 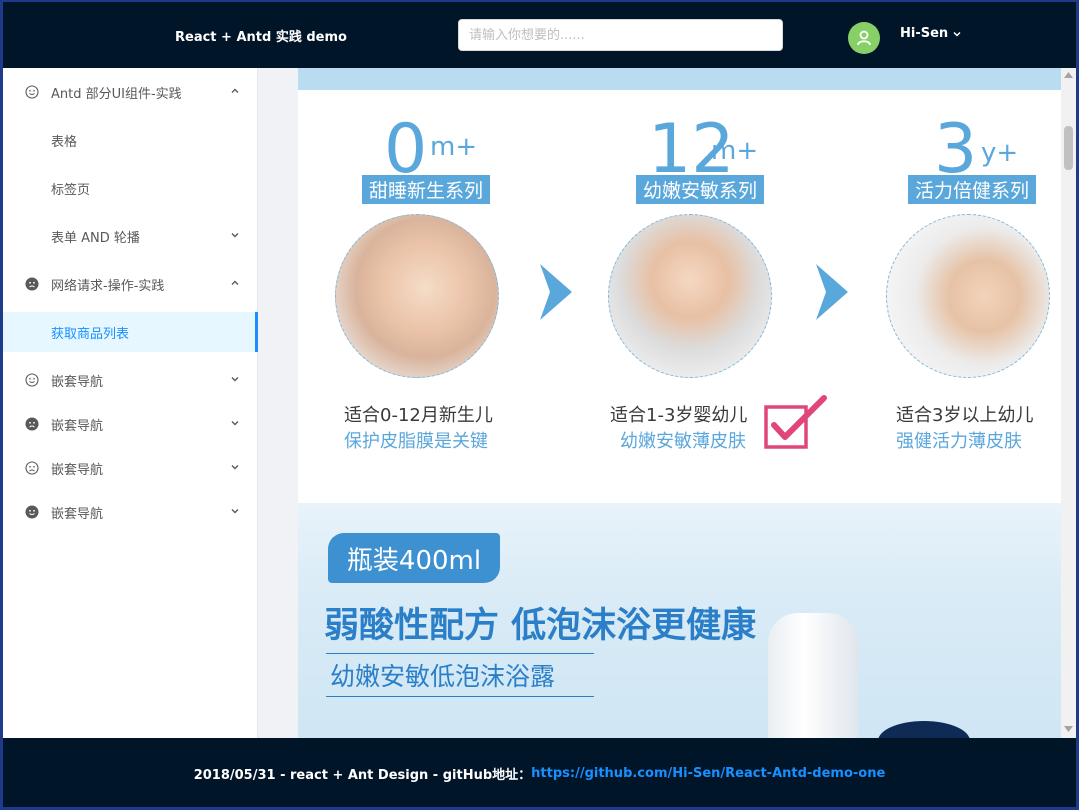 What do you see at coordinates (1068, 75) in the screenshot?
I see `scroll-up-icon` at bounding box center [1068, 75].